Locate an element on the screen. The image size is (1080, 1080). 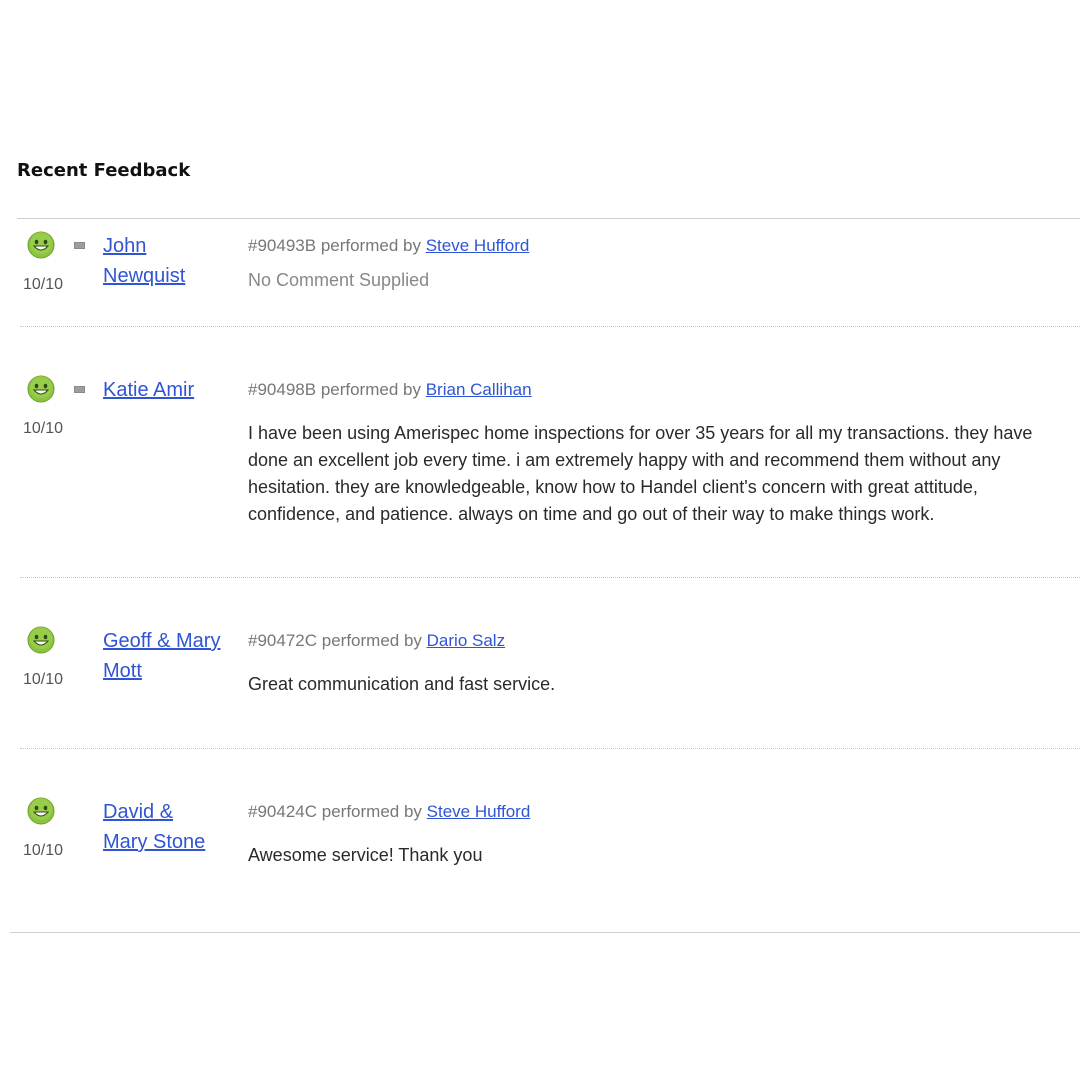
order-meta: #90498B performed by Brian Callihan is located at coordinates (390, 390).